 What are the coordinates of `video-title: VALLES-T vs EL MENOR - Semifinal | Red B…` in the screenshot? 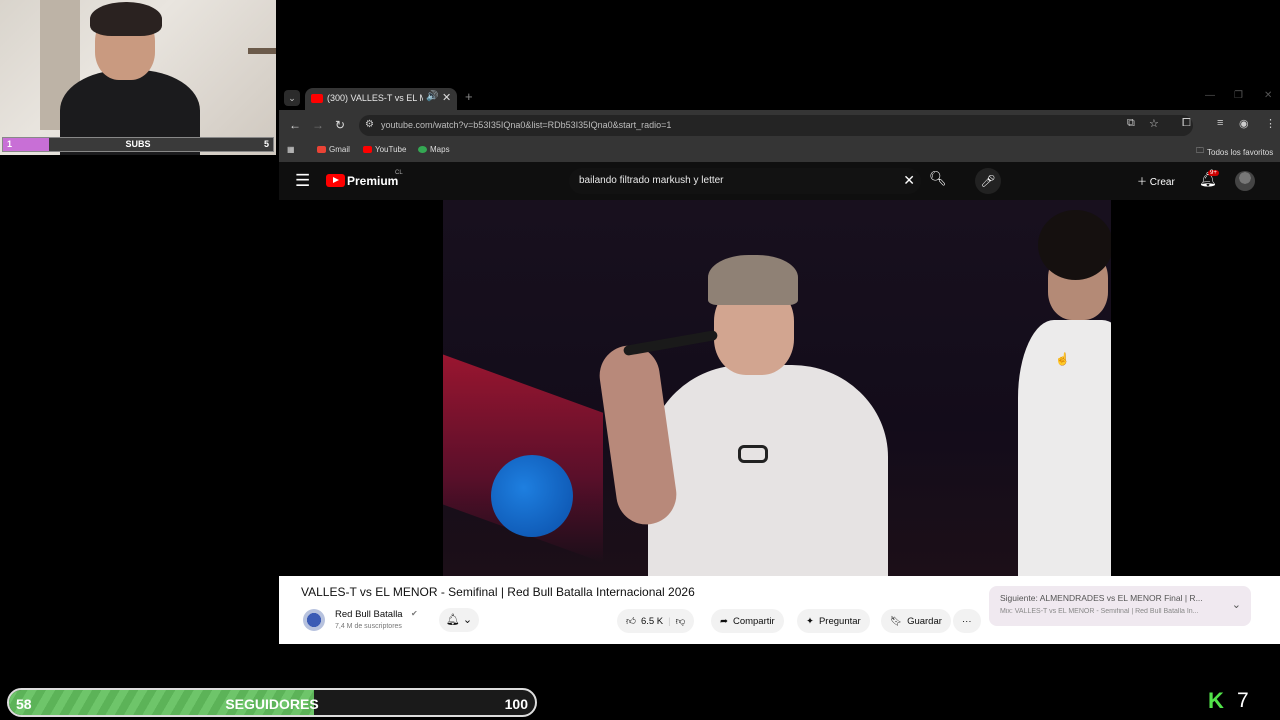 It's located at (498, 592).